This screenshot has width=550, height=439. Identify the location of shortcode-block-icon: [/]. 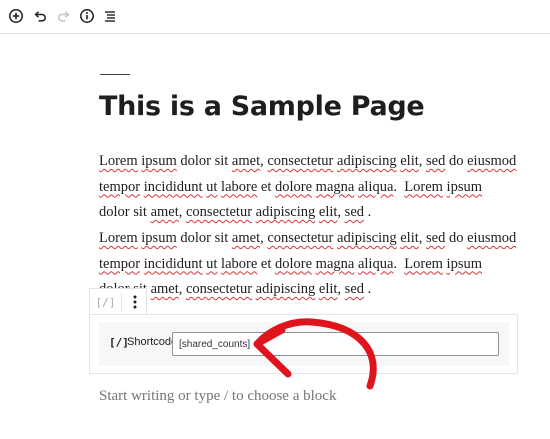
(105, 302).